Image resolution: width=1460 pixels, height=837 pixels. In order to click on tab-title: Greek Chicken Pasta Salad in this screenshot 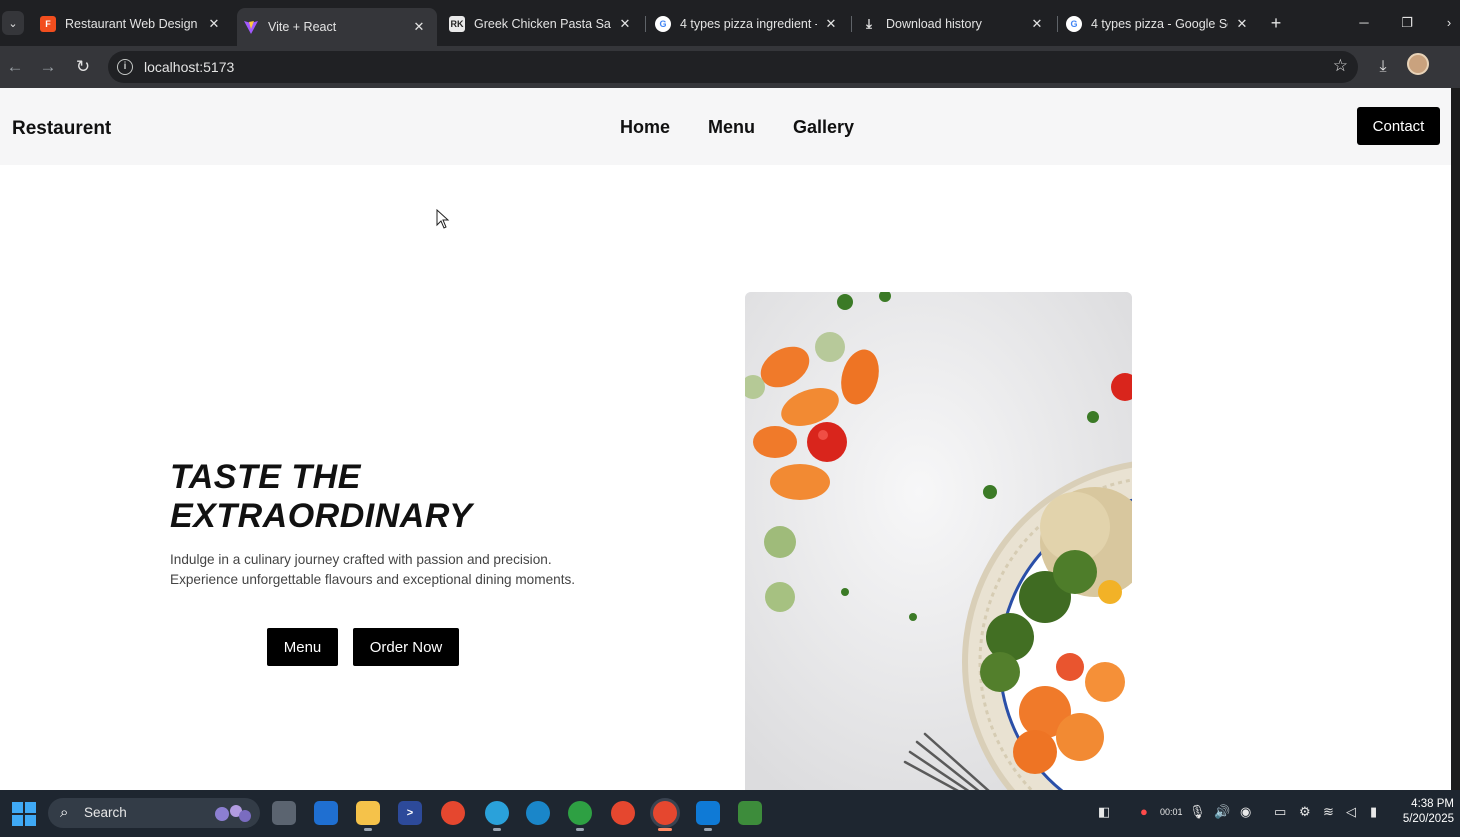, I will do `click(542, 24)`.